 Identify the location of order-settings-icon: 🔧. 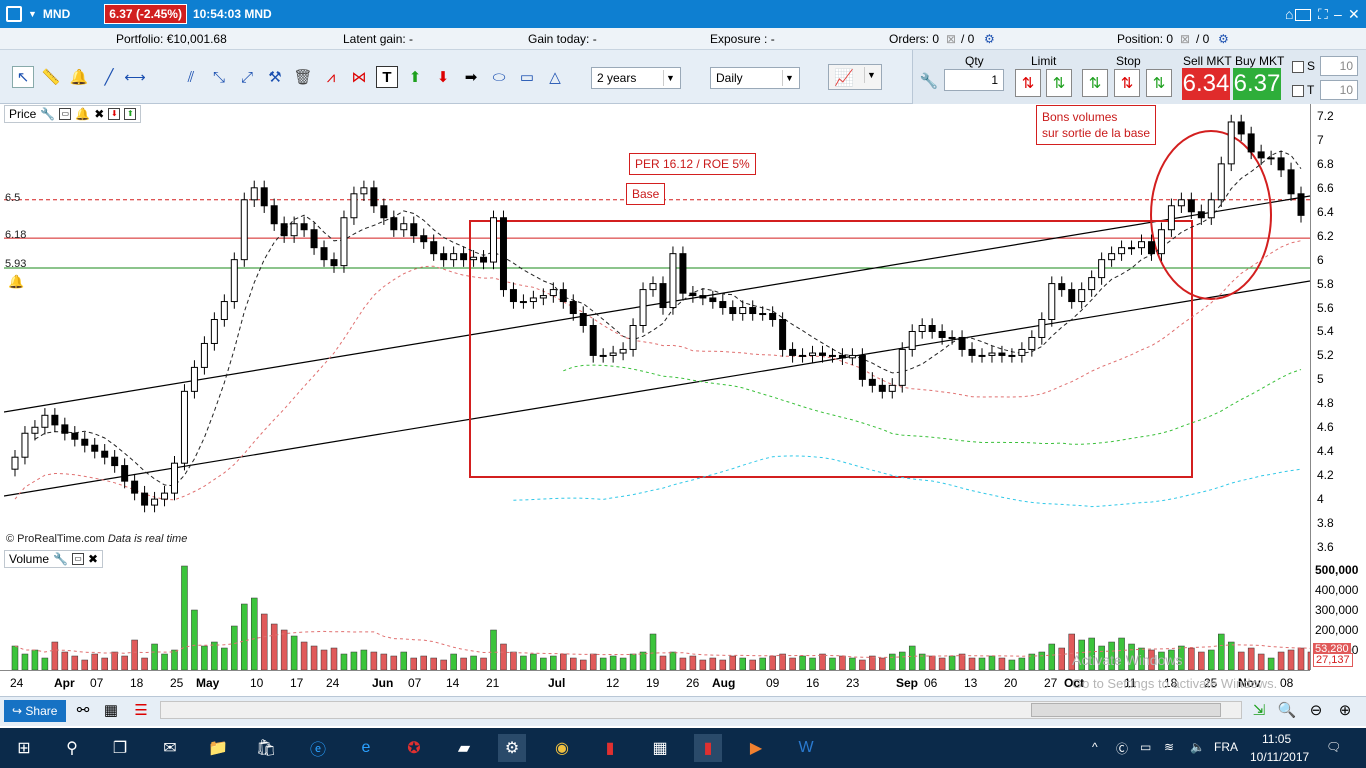
(929, 81).